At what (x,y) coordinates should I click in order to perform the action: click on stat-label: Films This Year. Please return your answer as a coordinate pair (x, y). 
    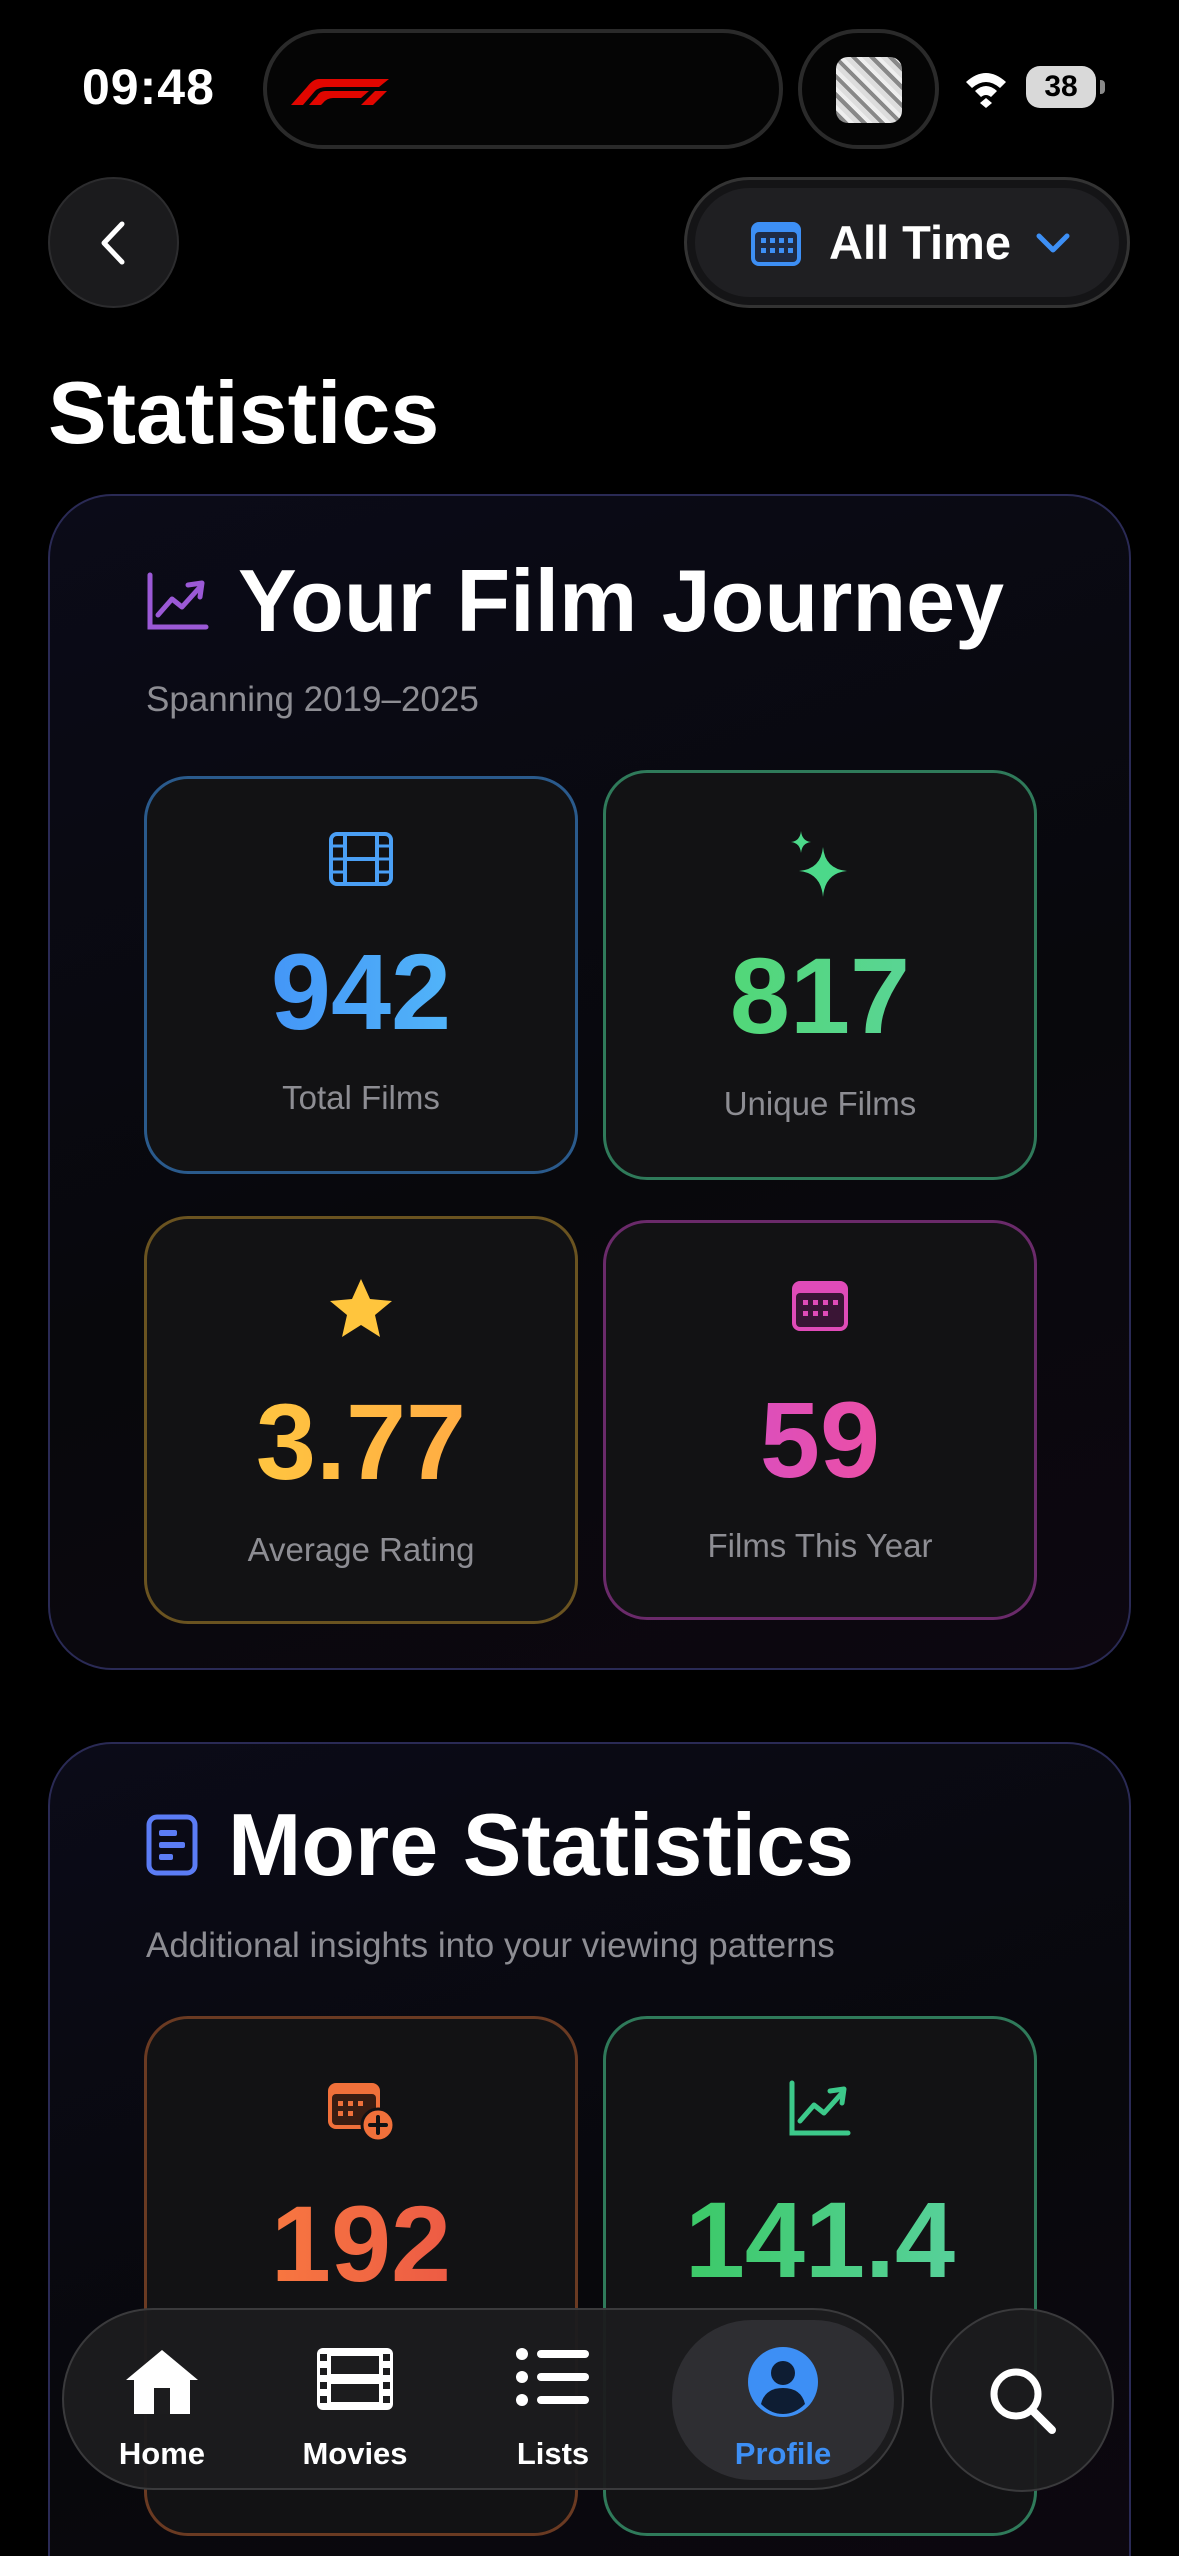
    Looking at the image, I should click on (820, 1545).